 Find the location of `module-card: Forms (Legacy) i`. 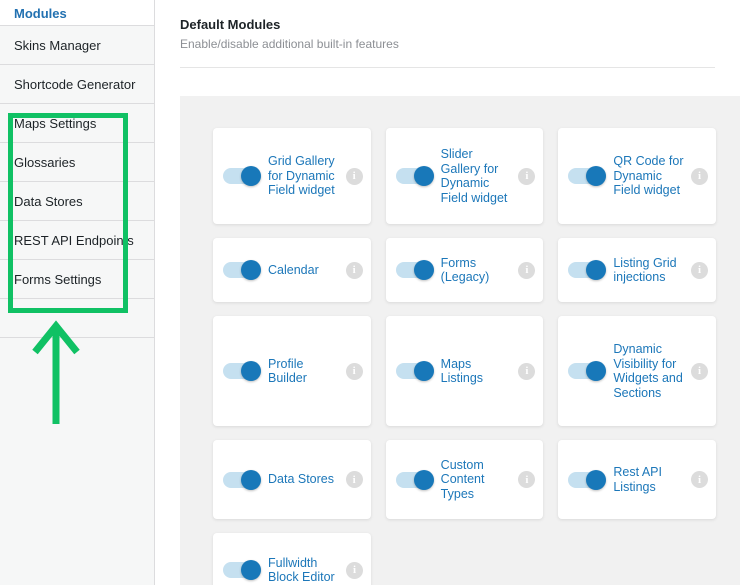

module-card: Forms (Legacy) i is located at coordinates (464, 270).